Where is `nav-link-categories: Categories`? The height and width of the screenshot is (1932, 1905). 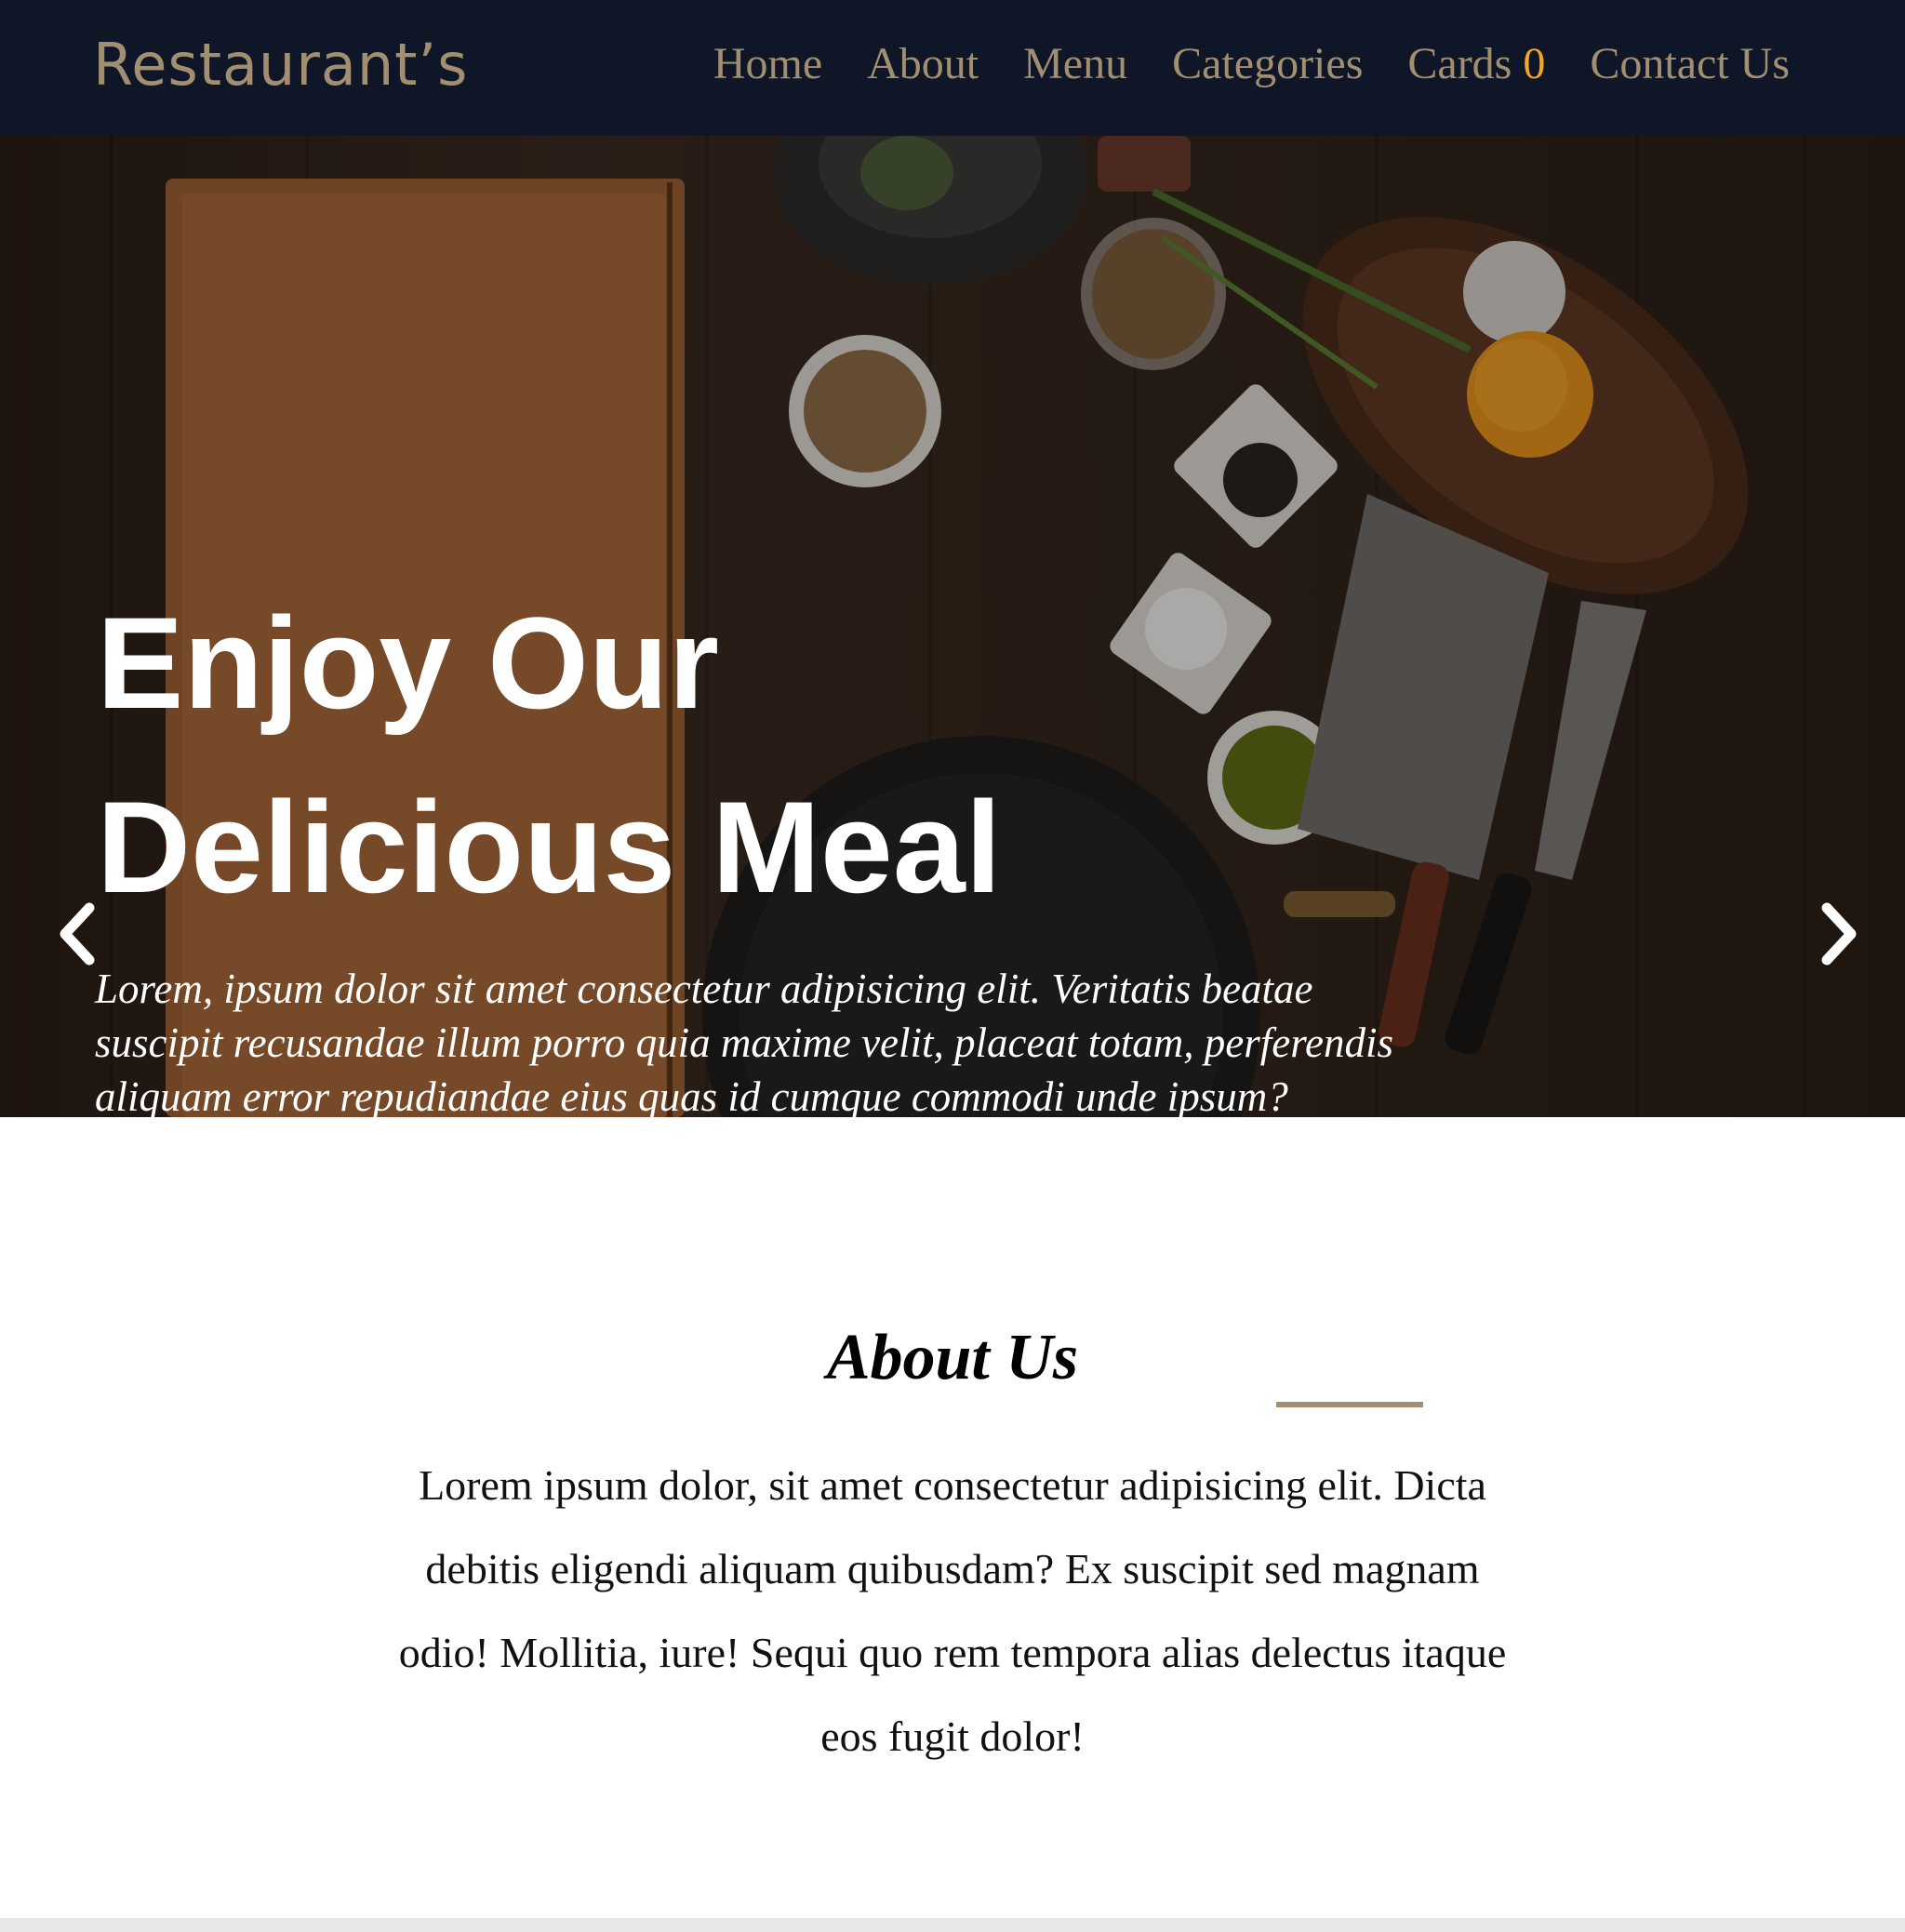 nav-link-categories: Categories is located at coordinates (1267, 64).